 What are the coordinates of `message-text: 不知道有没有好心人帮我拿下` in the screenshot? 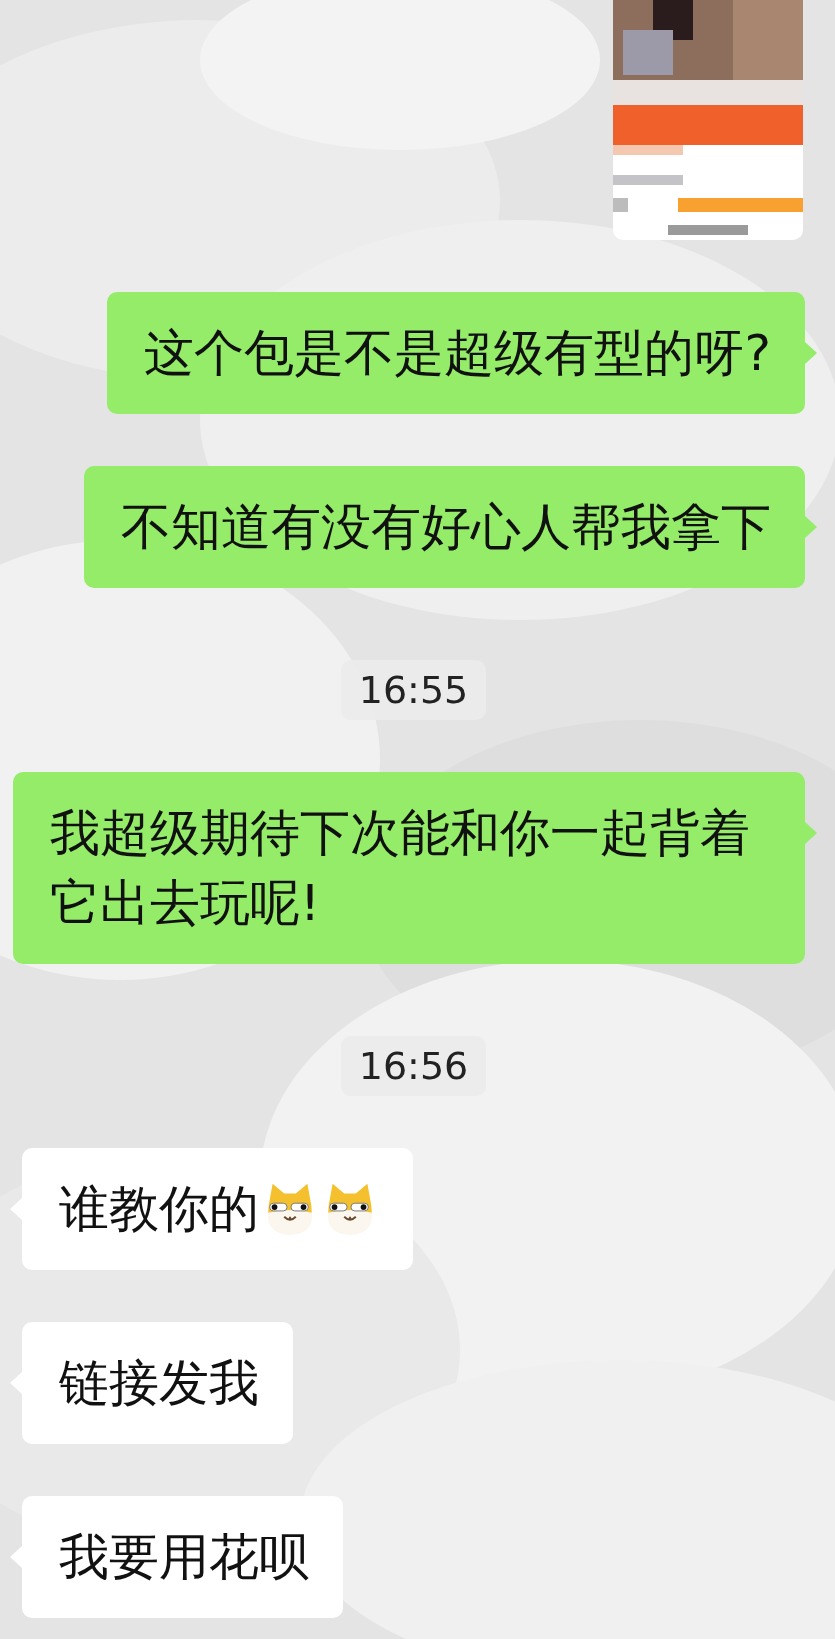 It's located at (446, 527).